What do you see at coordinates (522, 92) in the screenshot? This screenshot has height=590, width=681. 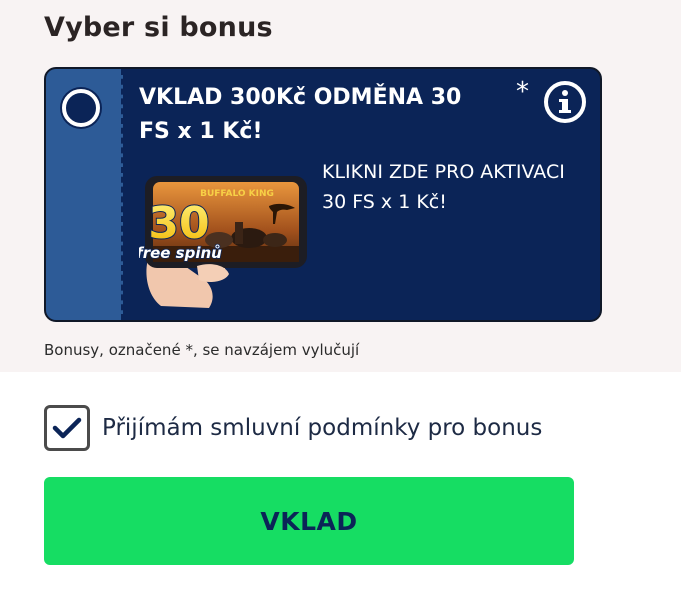 I see `exclusive-asterisk: *` at bounding box center [522, 92].